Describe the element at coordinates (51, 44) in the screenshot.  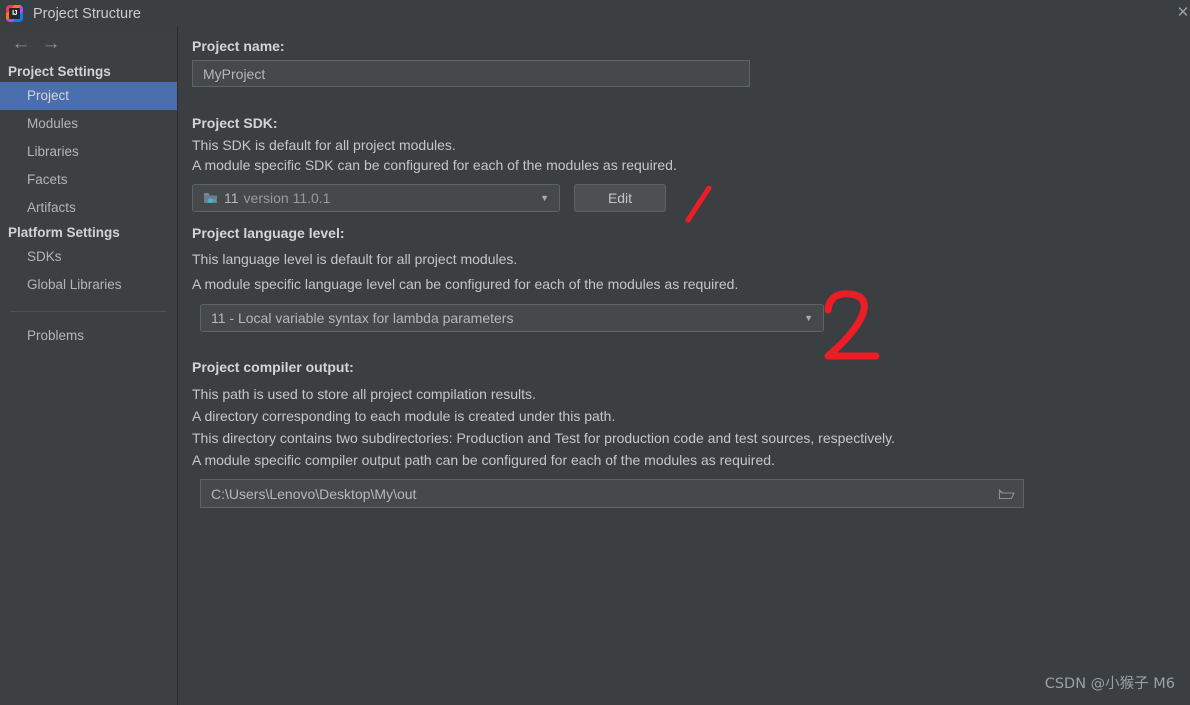
I see `forward-arrow-icon: →` at that location.